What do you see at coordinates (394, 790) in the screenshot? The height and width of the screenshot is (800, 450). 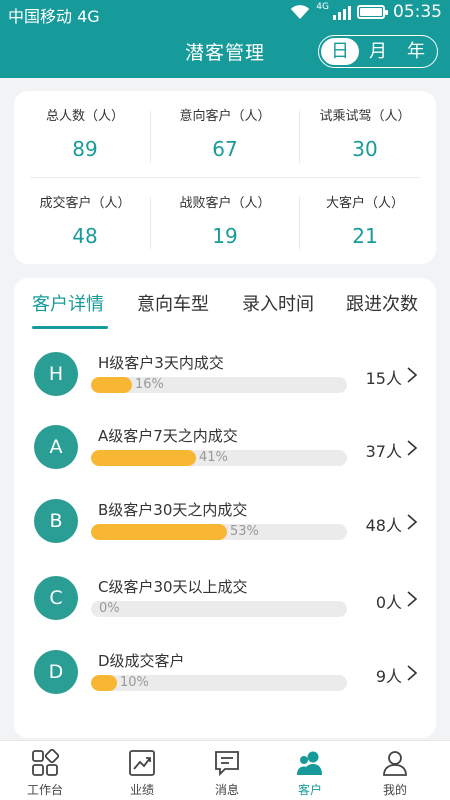 I see `tab-label: 我的` at bounding box center [394, 790].